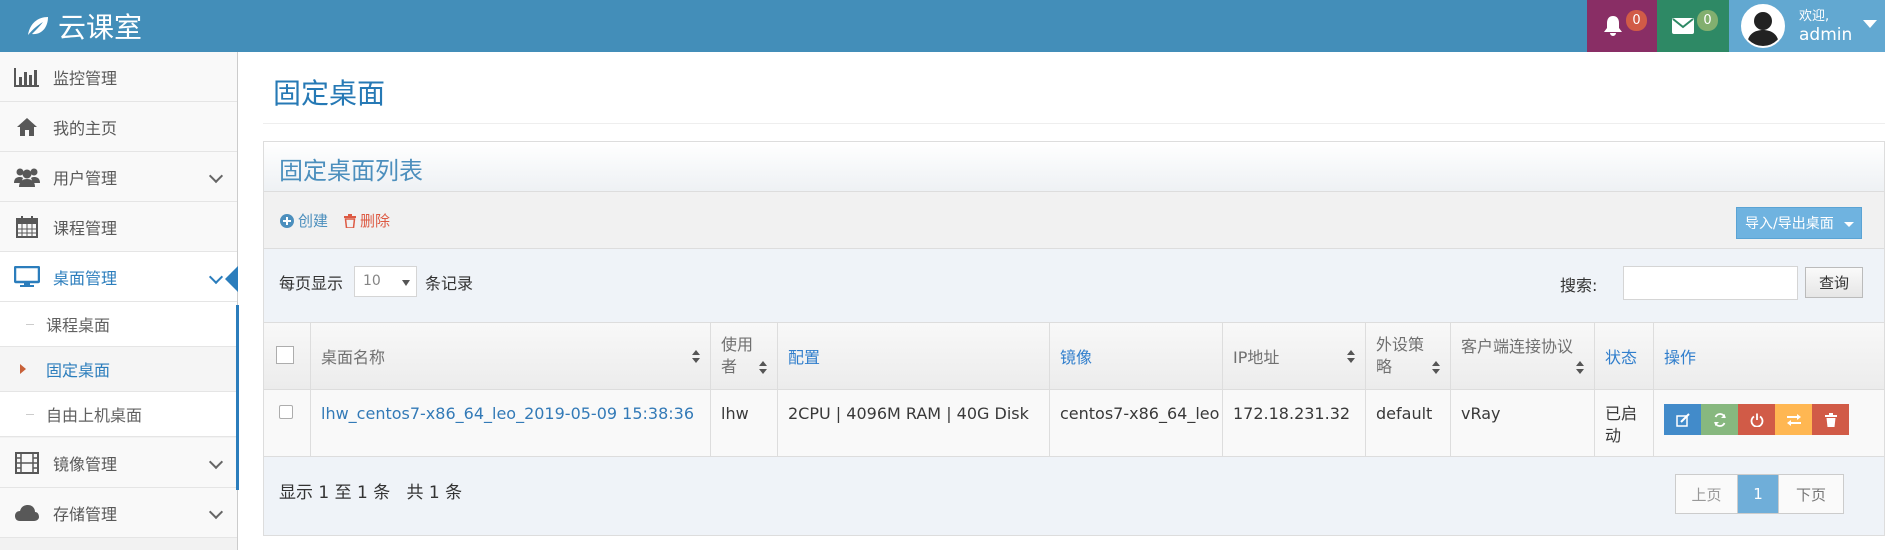 This screenshot has width=1885, height=550. What do you see at coordinates (85, 78) in the screenshot?
I see `sidebar-item-label: 监控管理` at bounding box center [85, 78].